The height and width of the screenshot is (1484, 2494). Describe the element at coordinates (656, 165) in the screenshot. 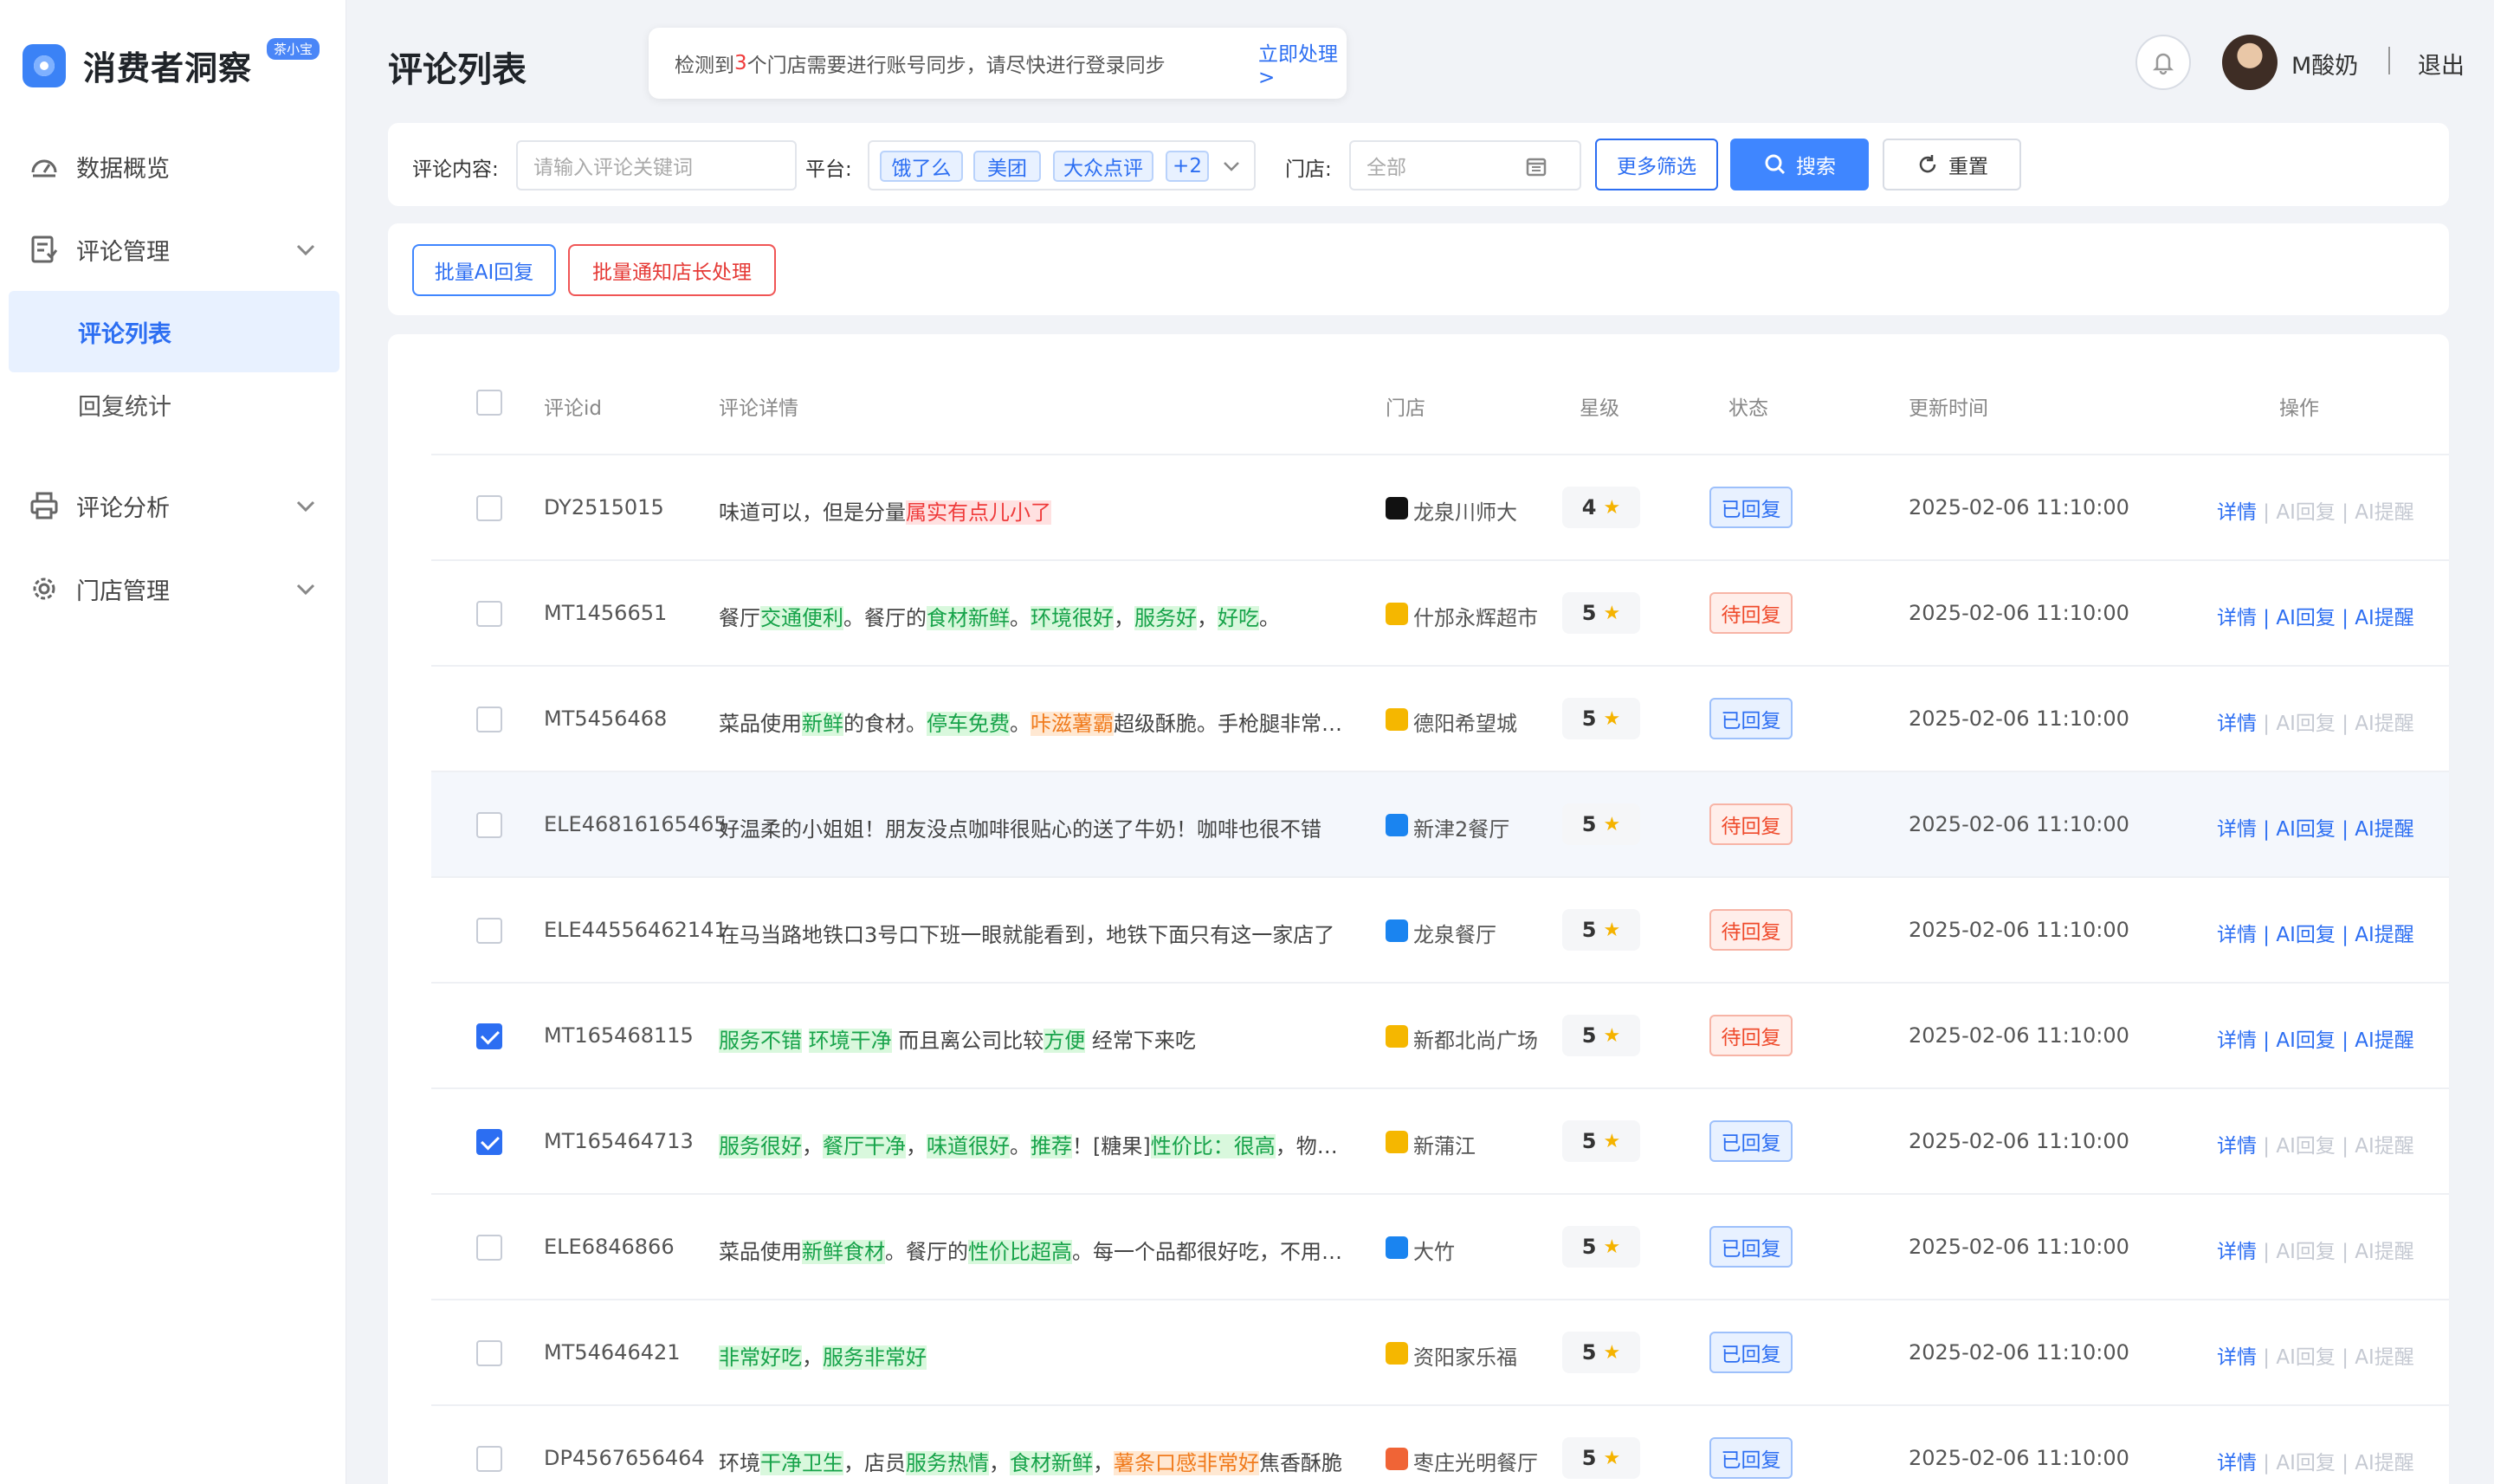

I see `comment-keyword-input: 请输入评论关键词` at that location.